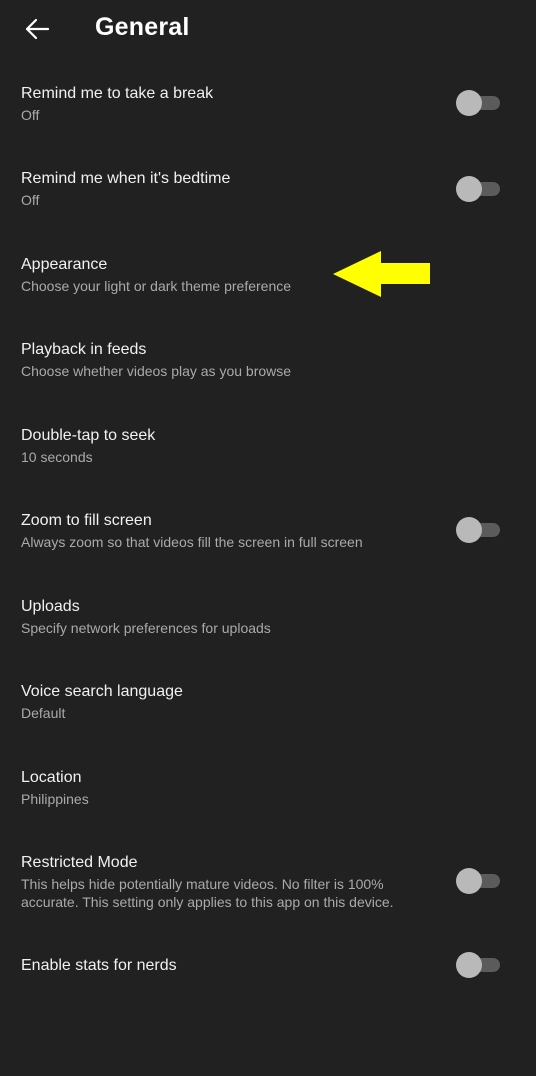 Image resolution: width=536 pixels, height=1076 pixels. Describe the element at coordinates (43, 713) in the screenshot. I see `setting-subtitle: Default` at that location.